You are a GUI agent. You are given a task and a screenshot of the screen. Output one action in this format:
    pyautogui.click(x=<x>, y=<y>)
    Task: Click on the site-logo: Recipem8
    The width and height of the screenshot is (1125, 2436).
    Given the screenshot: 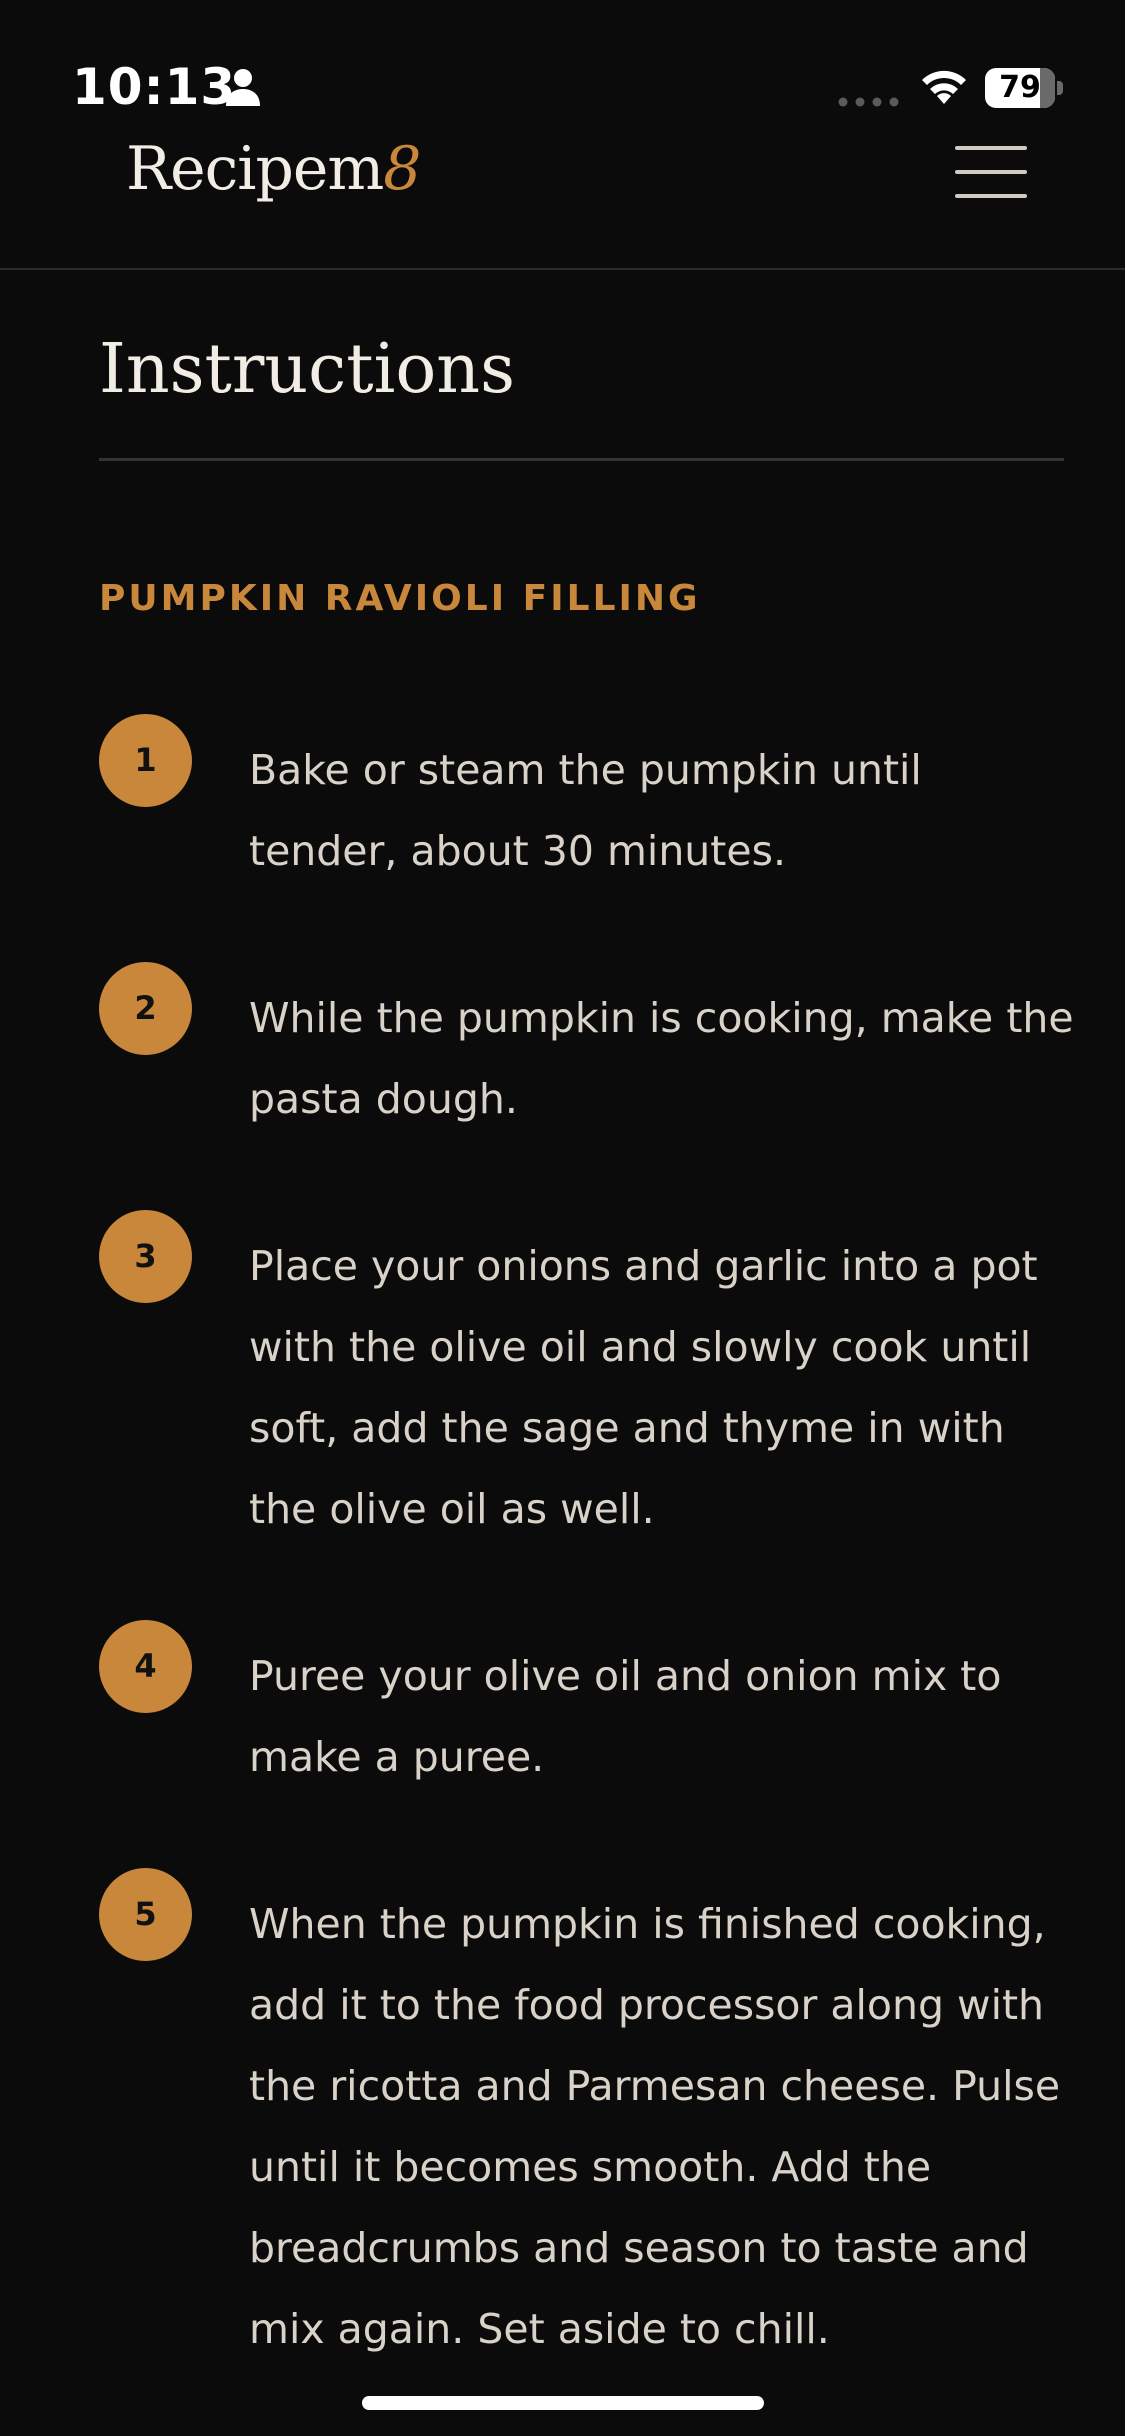 What is the action you would take?
    pyautogui.click(x=273, y=169)
    